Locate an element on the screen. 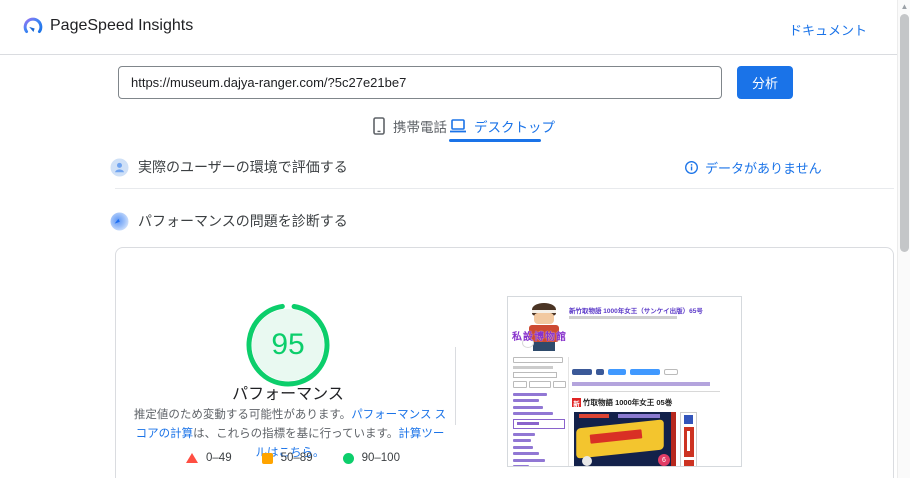 The height and width of the screenshot is (478, 910). tab-selected-underline is located at coordinates (495, 140).